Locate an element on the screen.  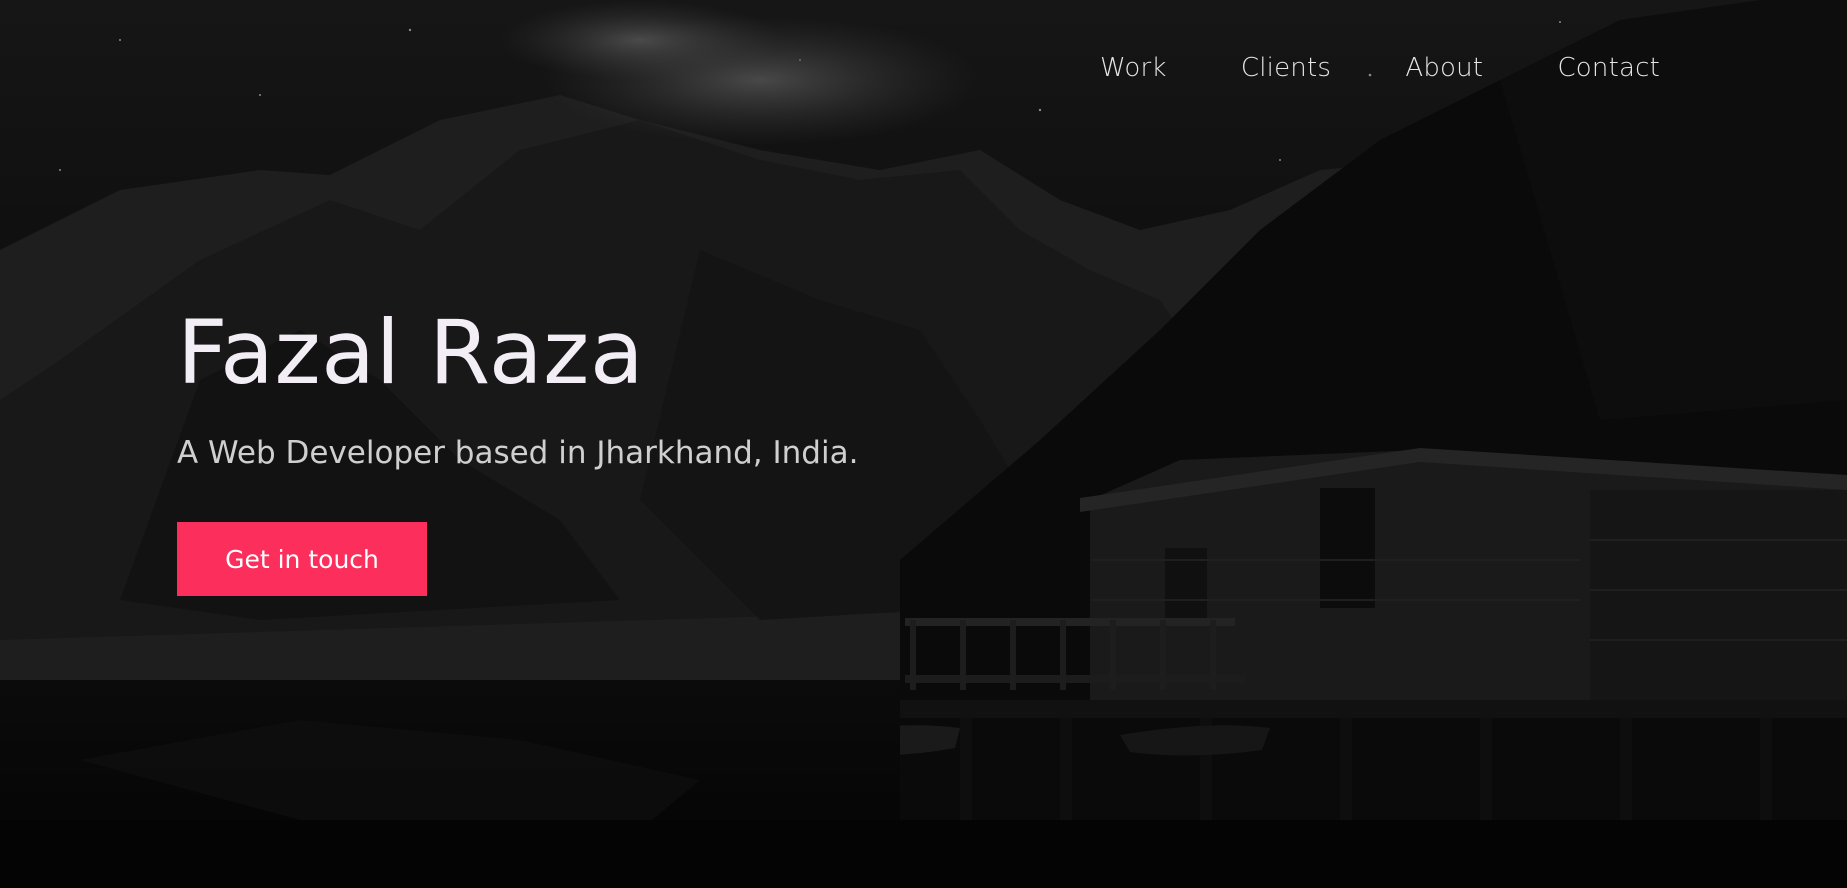
hero-title: Fazal Raza is located at coordinates (411, 352).